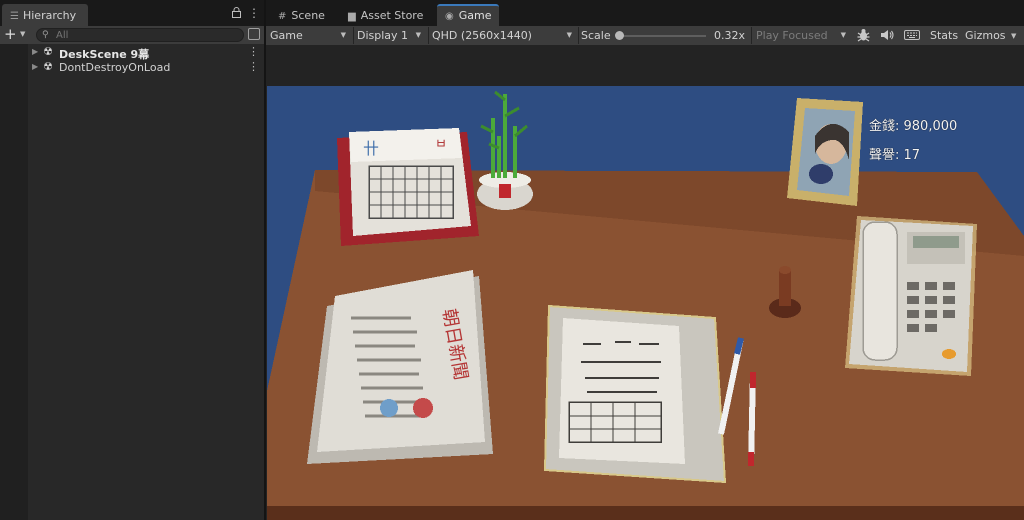 This screenshot has width=1024, height=520. What do you see at coordinates (10, 34) in the screenshot?
I see `plus-icon: +` at bounding box center [10, 34].